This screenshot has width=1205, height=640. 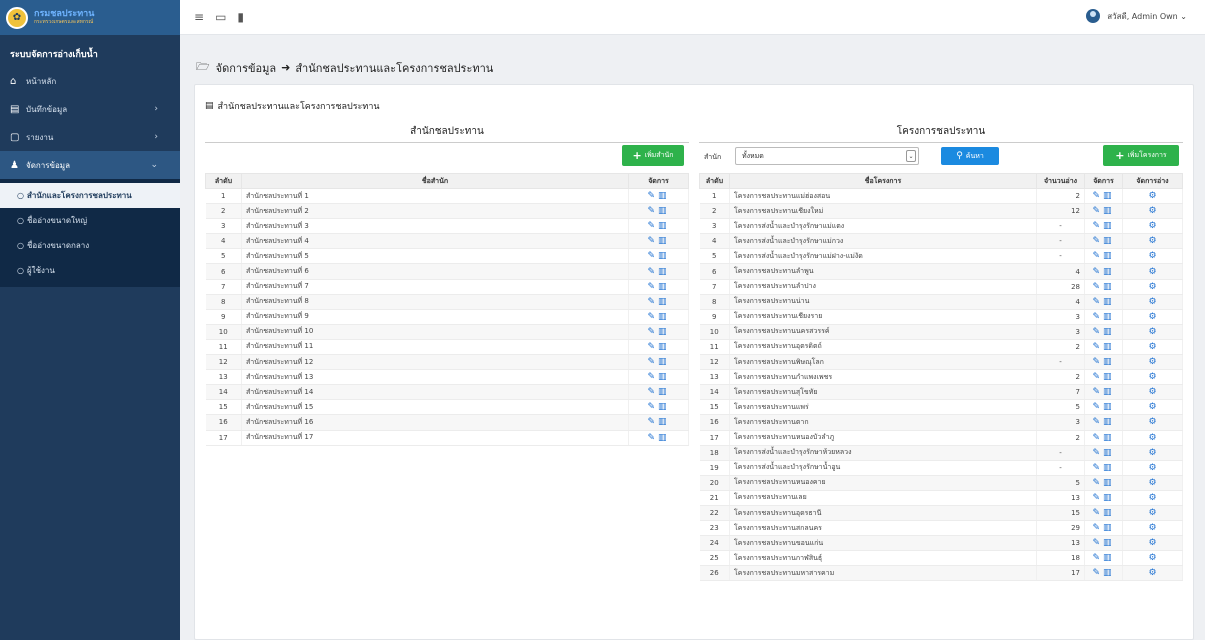 What do you see at coordinates (90, 109) in the screenshot?
I see `sidebar-item-record: ▤ บันทึกข้อมูล ›` at bounding box center [90, 109].